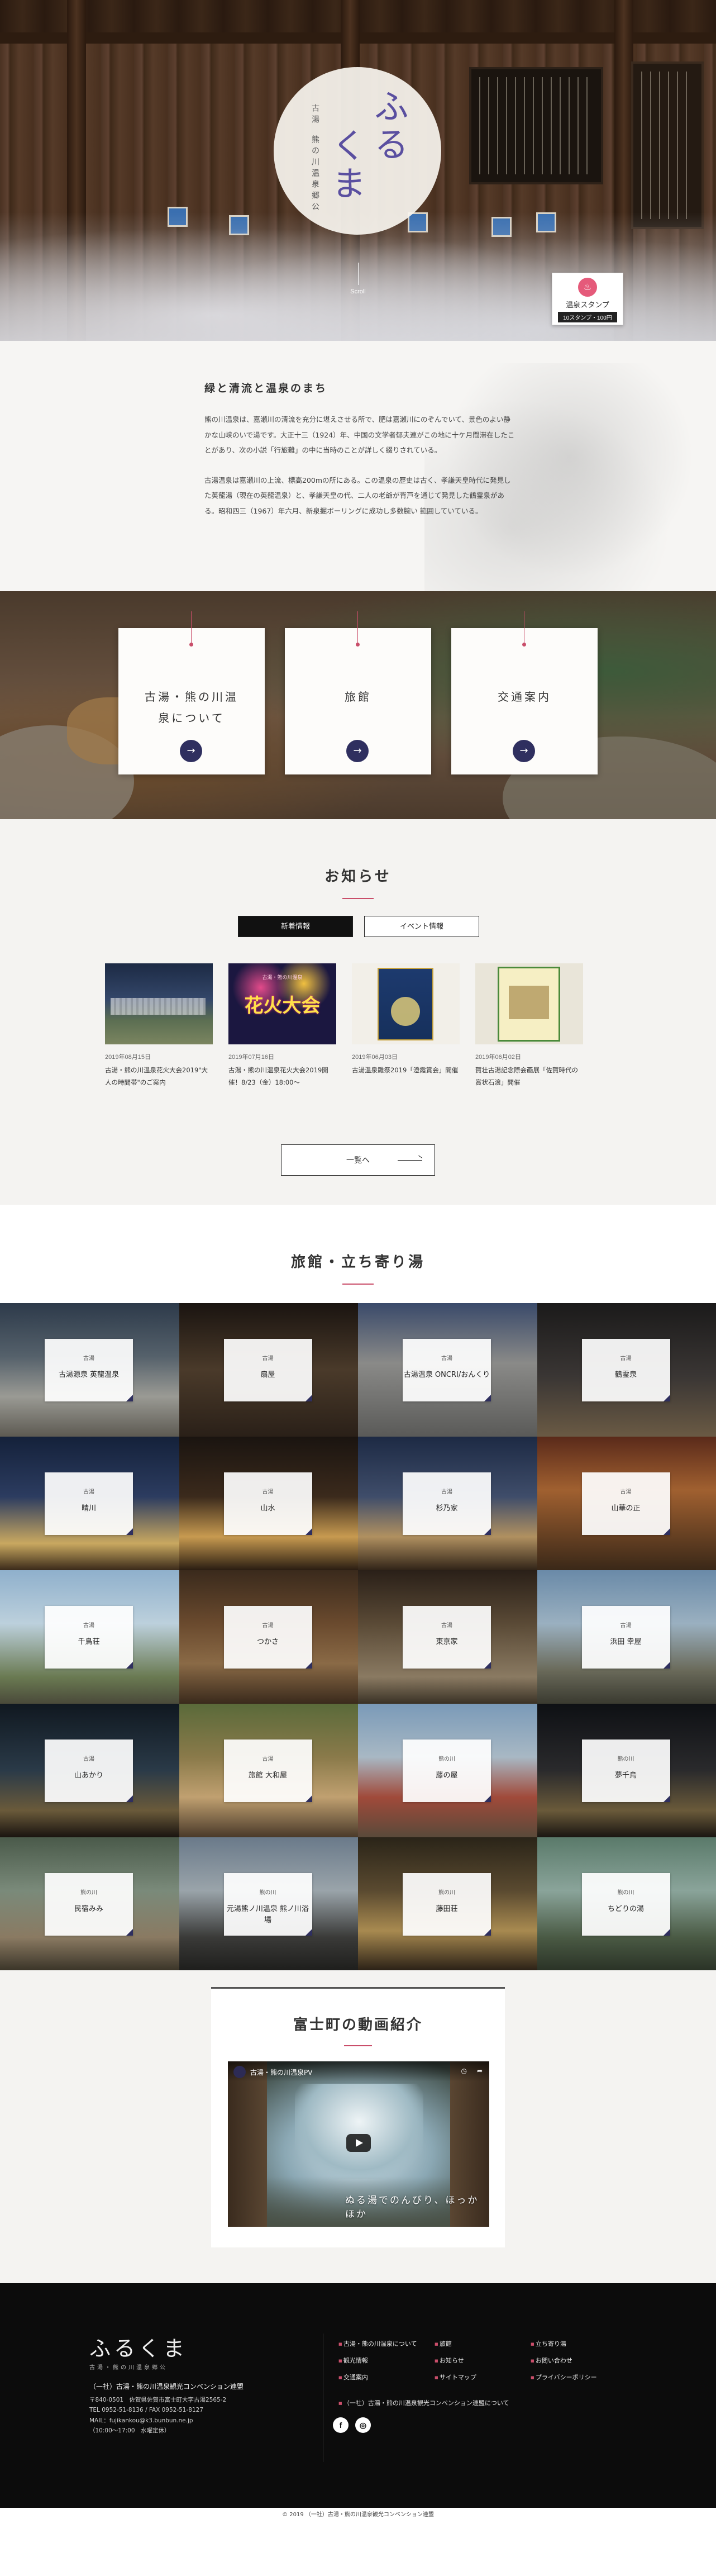 The width and height of the screenshot is (716, 2576). I want to click on category-card-about: 古湯・熊の川温泉について →, so click(191, 692).